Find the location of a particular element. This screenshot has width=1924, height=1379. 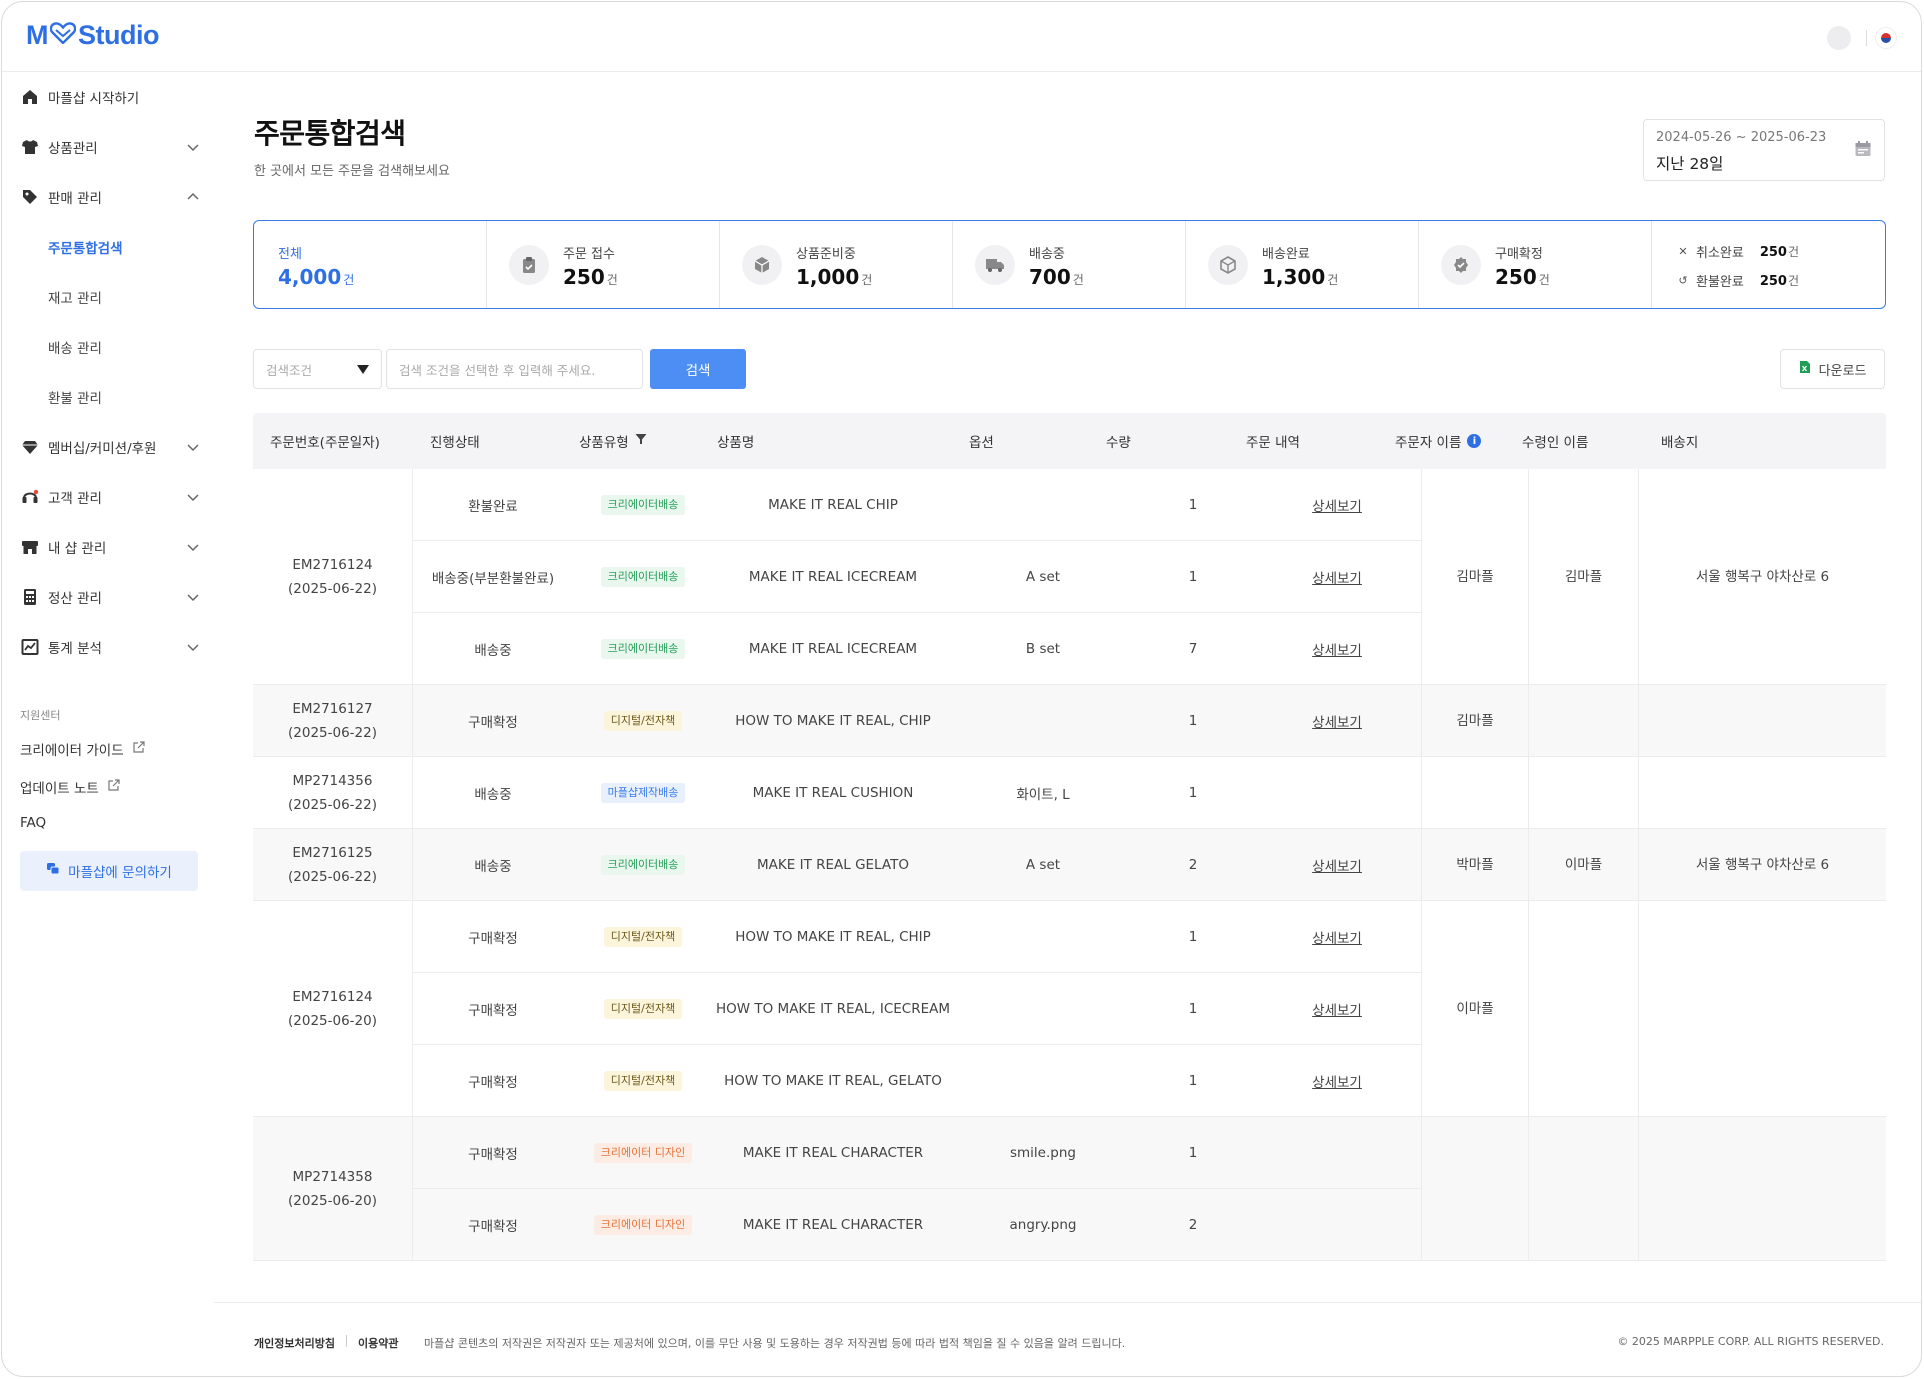

sidebar-item-label: 고객 관리 is located at coordinates (75, 499).